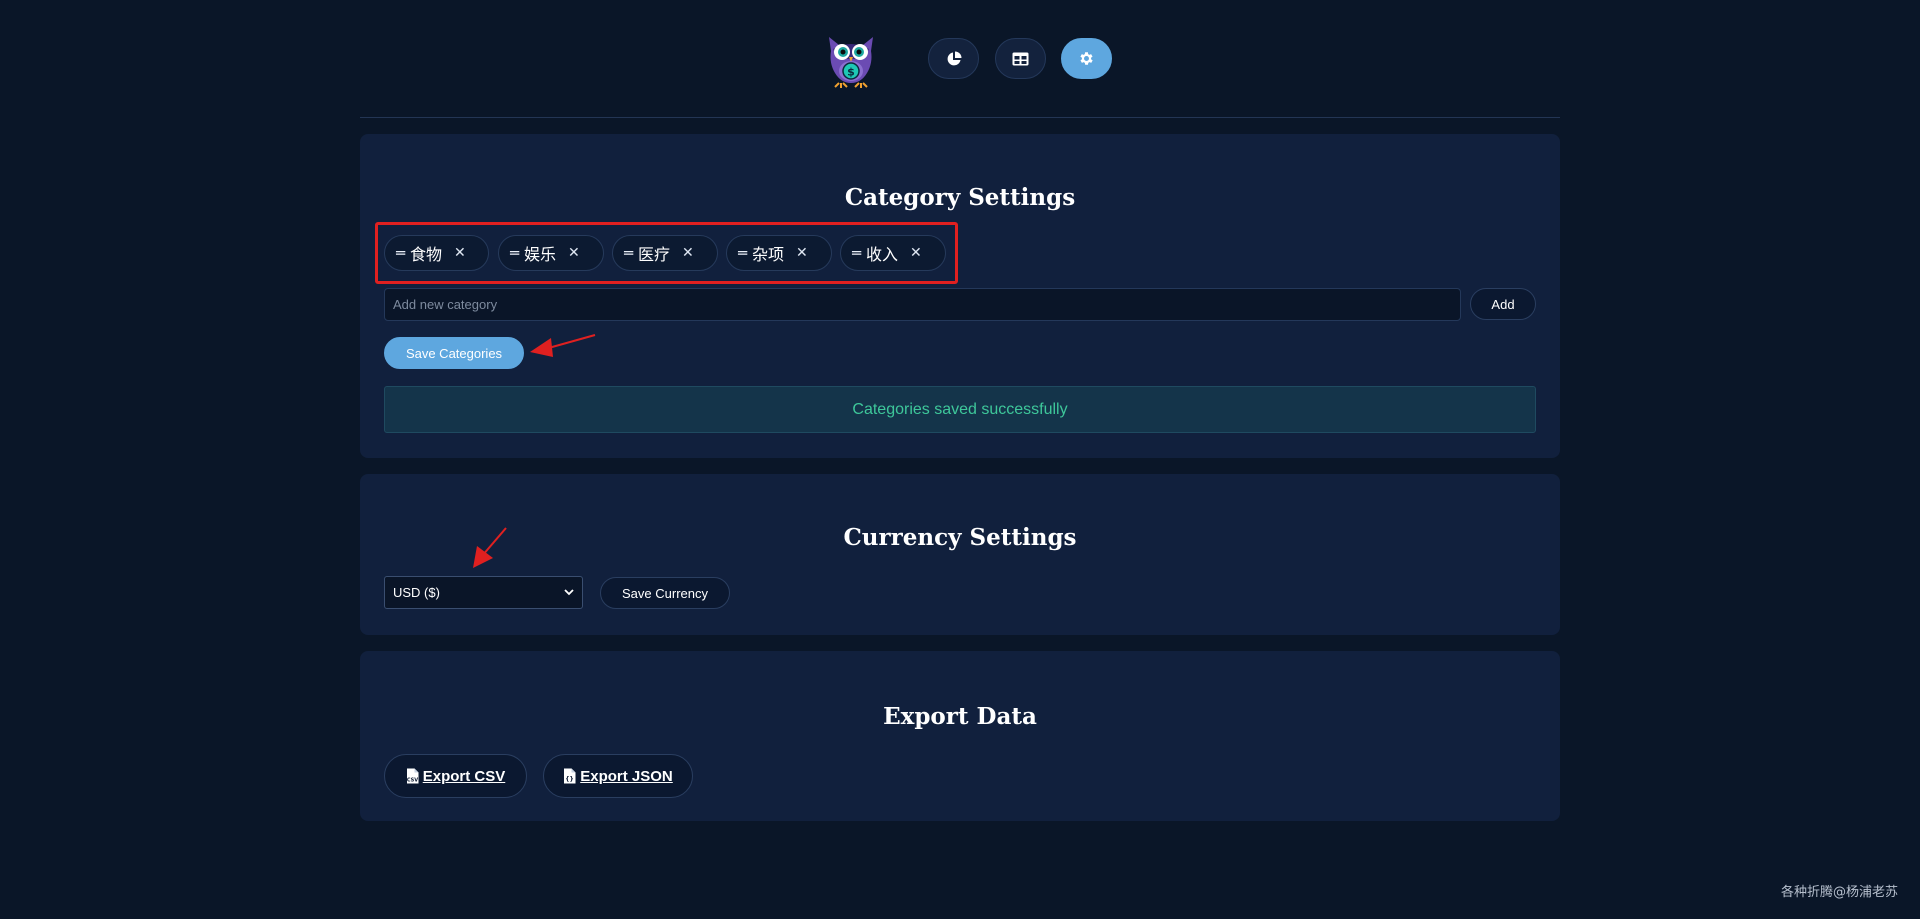 Image resolution: width=1920 pixels, height=919 pixels. I want to click on category-settings-title: Category Settings, so click(960, 197).